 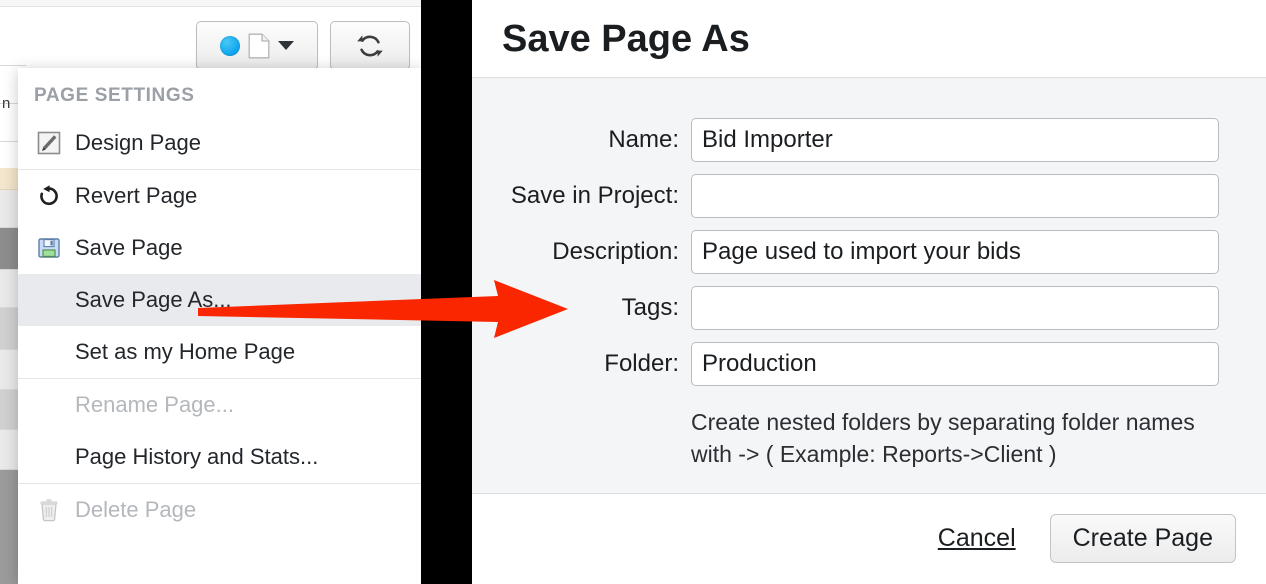 I want to click on form-row-description: Description:, so click(x=869, y=252).